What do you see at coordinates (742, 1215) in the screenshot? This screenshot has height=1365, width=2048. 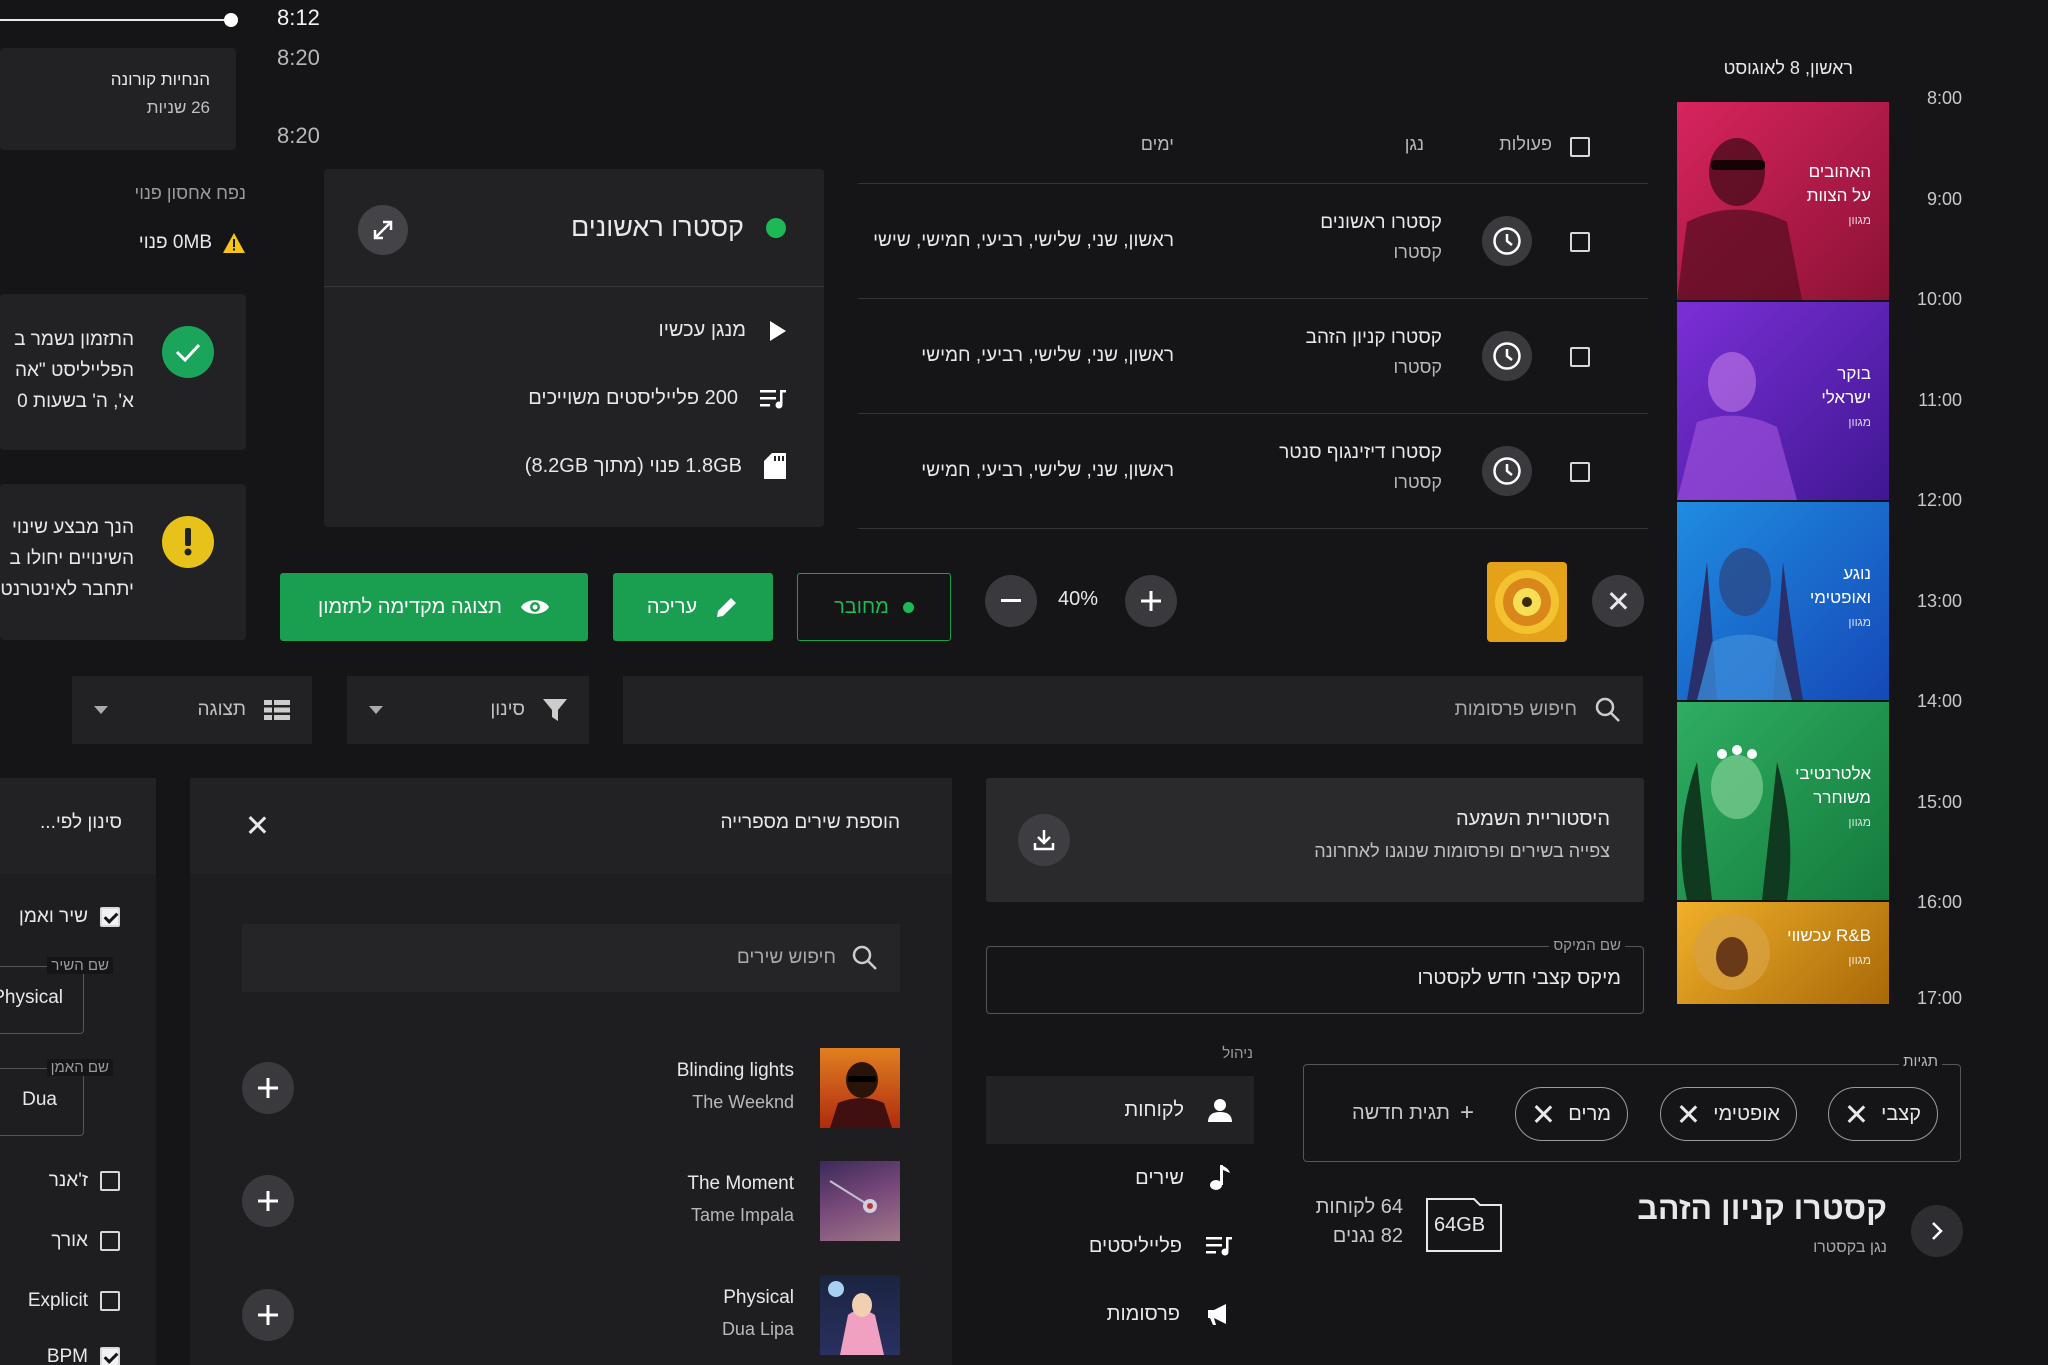 I see `song-artist: Tame Impala` at bounding box center [742, 1215].